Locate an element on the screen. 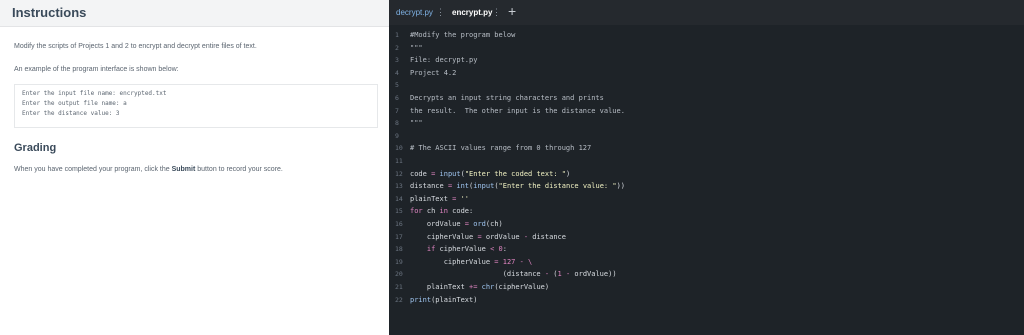 This screenshot has height=335, width=1024. submit-reference: Submit is located at coordinates (183, 169).